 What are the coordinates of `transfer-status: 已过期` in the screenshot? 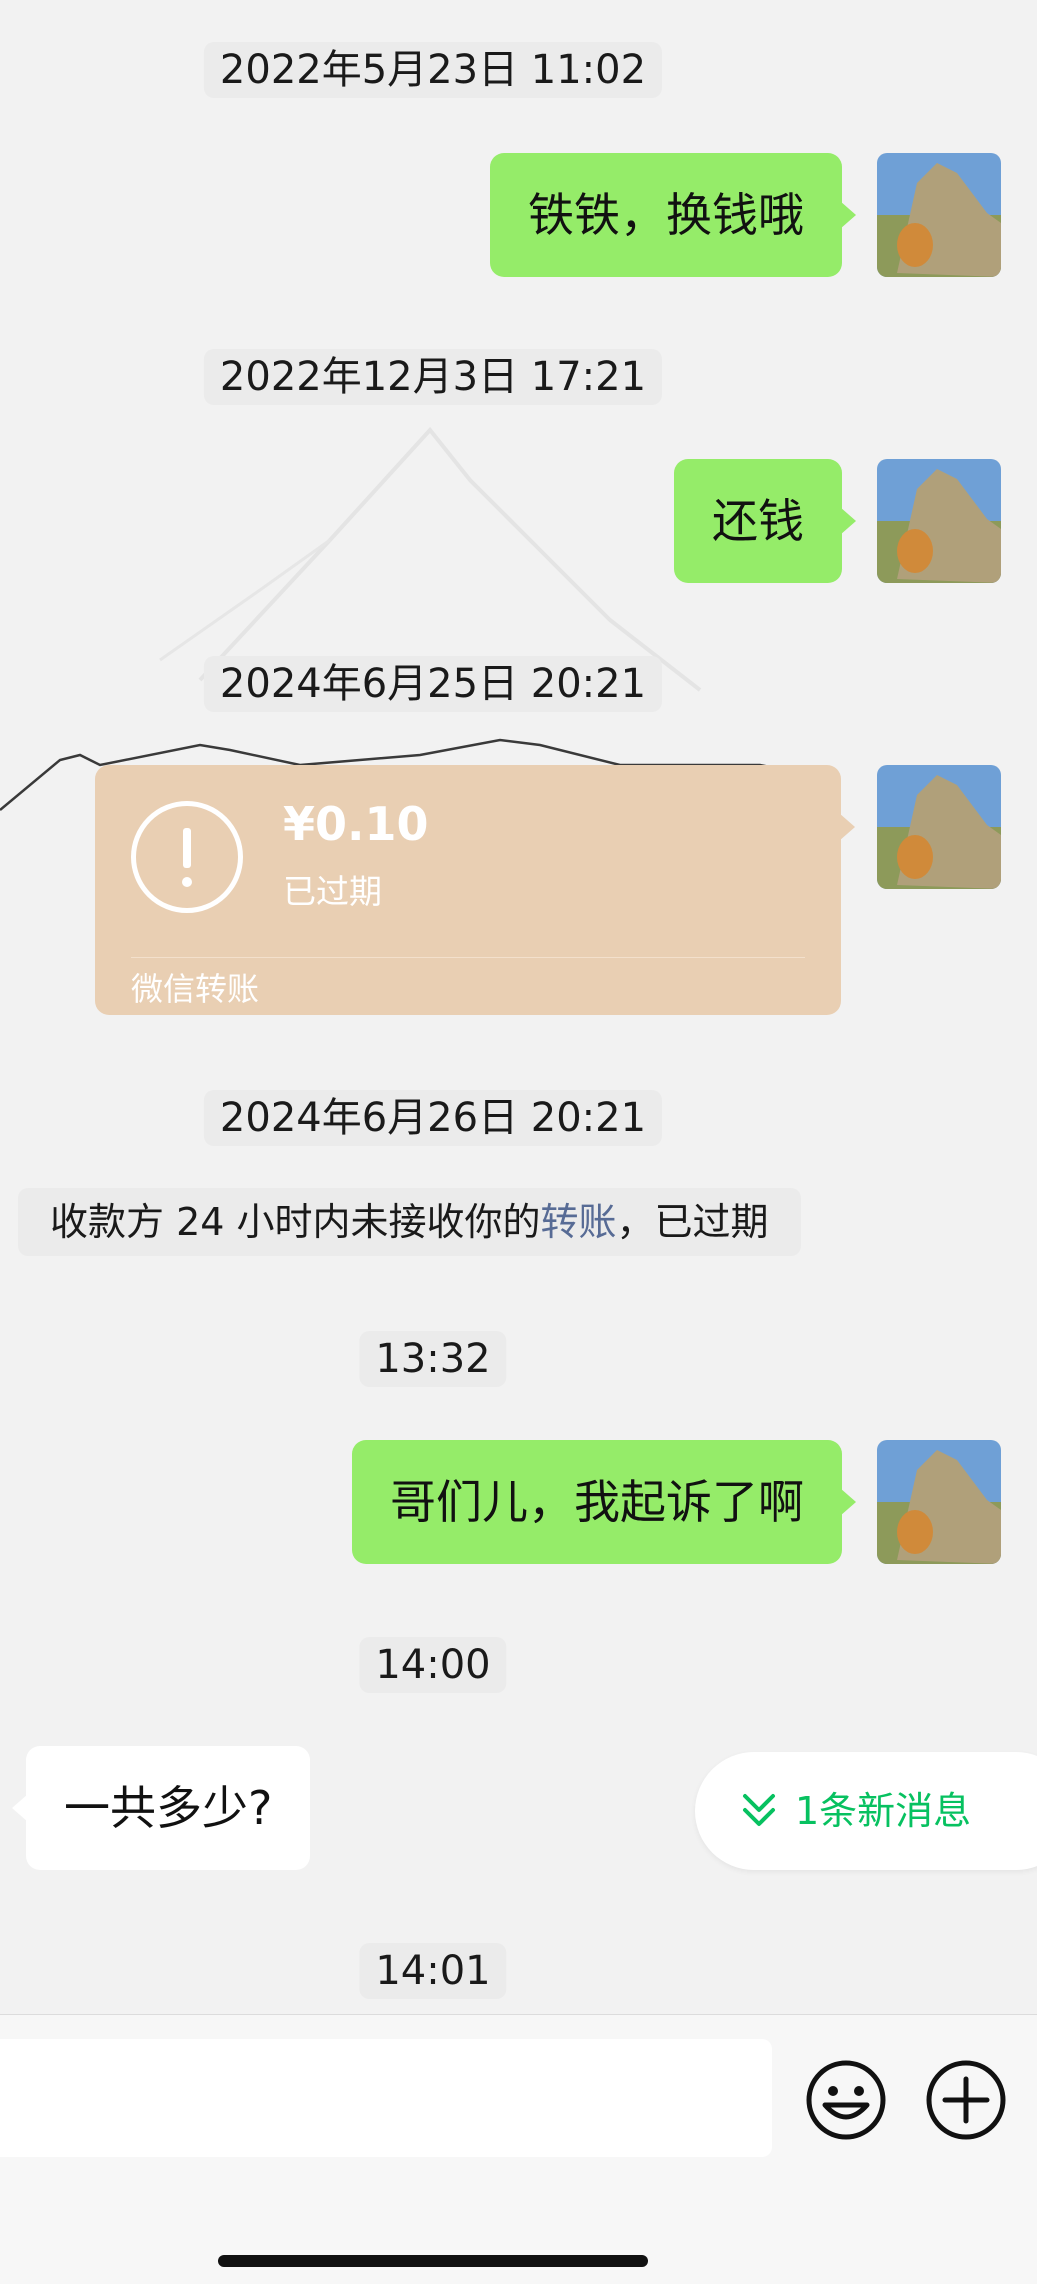 It's located at (332, 891).